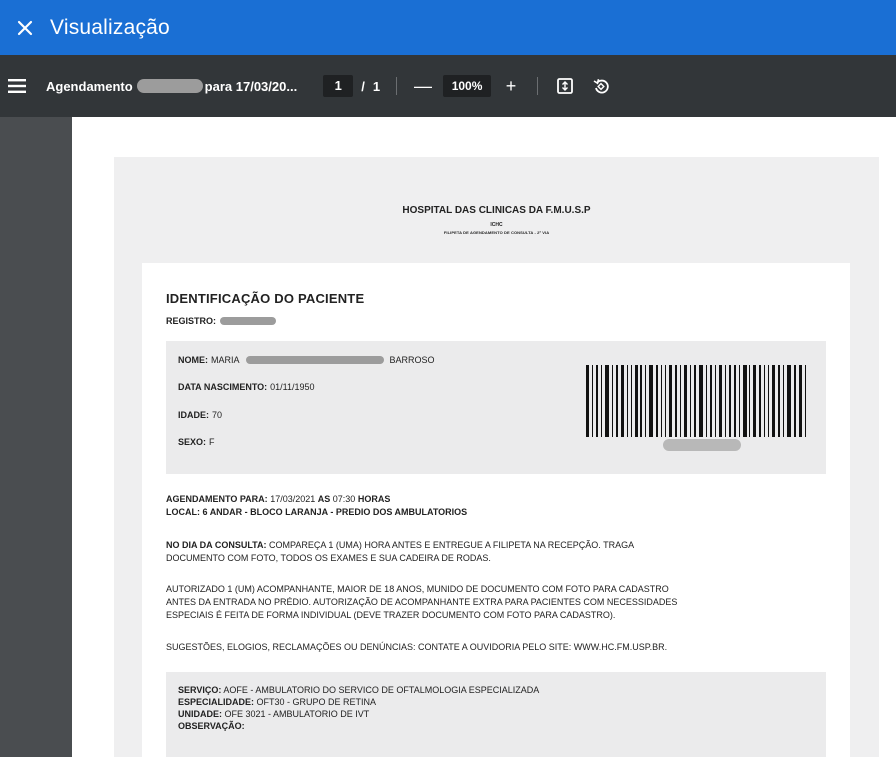 Image resolution: width=896 pixels, height=757 pixels. What do you see at coordinates (193, 415) in the screenshot?
I see `idade-label: IDADE:` at bounding box center [193, 415].